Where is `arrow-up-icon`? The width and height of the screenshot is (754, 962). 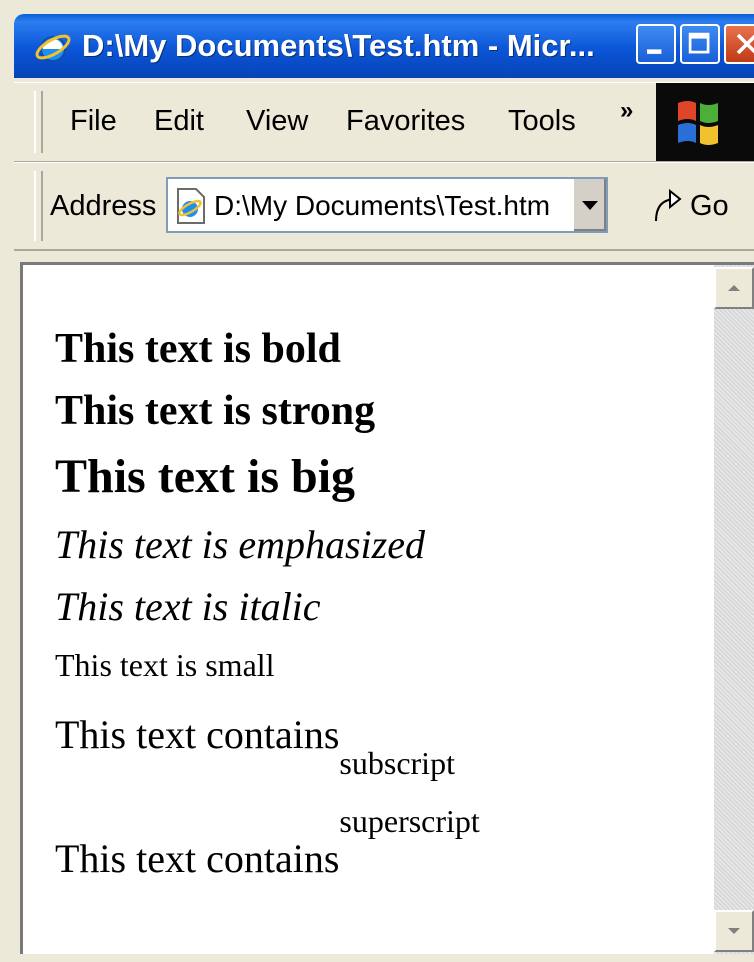
arrow-up-icon is located at coordinates (734, 288).